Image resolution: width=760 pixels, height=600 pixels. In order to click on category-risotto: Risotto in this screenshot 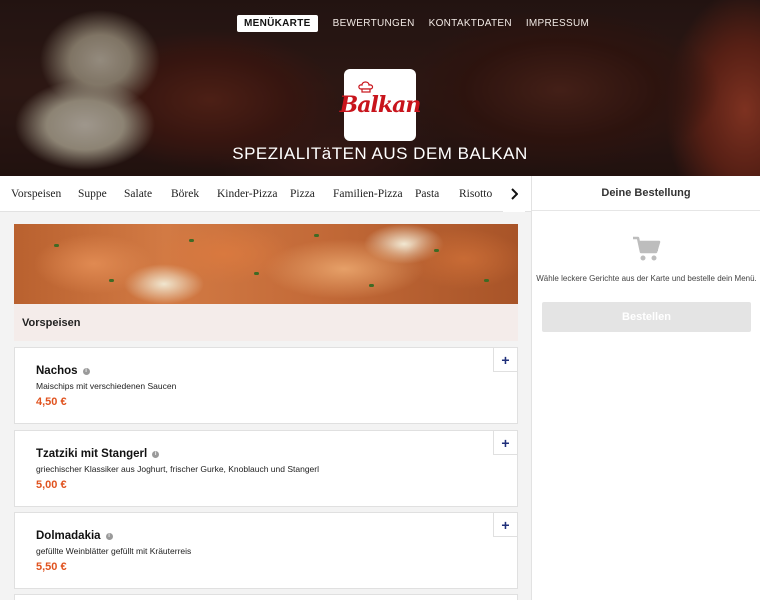, I will do `click(475, 194)`.